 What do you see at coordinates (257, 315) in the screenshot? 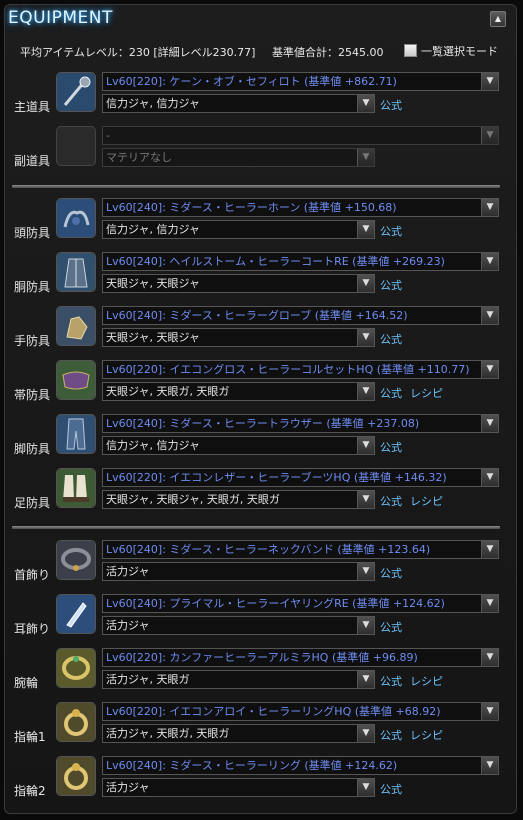
I see `item-select-value: Lv60[240]: ミダース・ヒーラーグローブ (基準値 +164.52)` at bounding box center [257, 315].